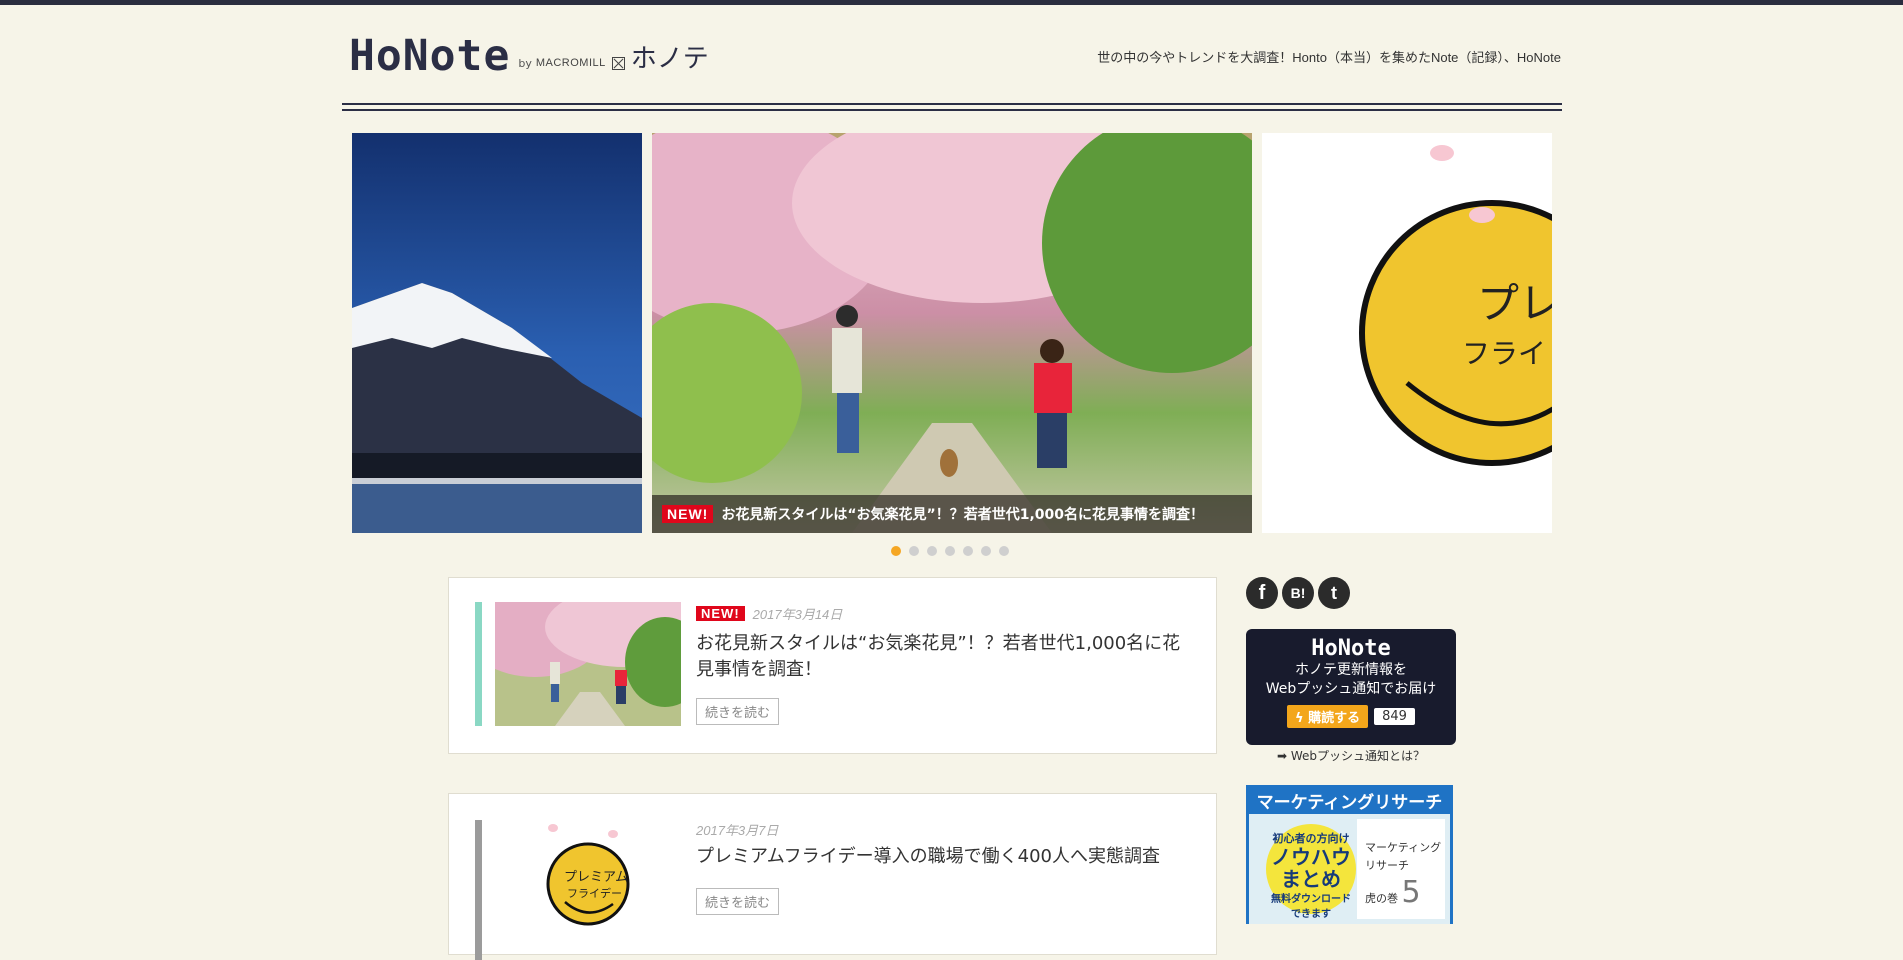  Describe the element at coordinates (1311, 857) in the screenshot. I see `banner-badge-line2: ノウハウ` at that location.